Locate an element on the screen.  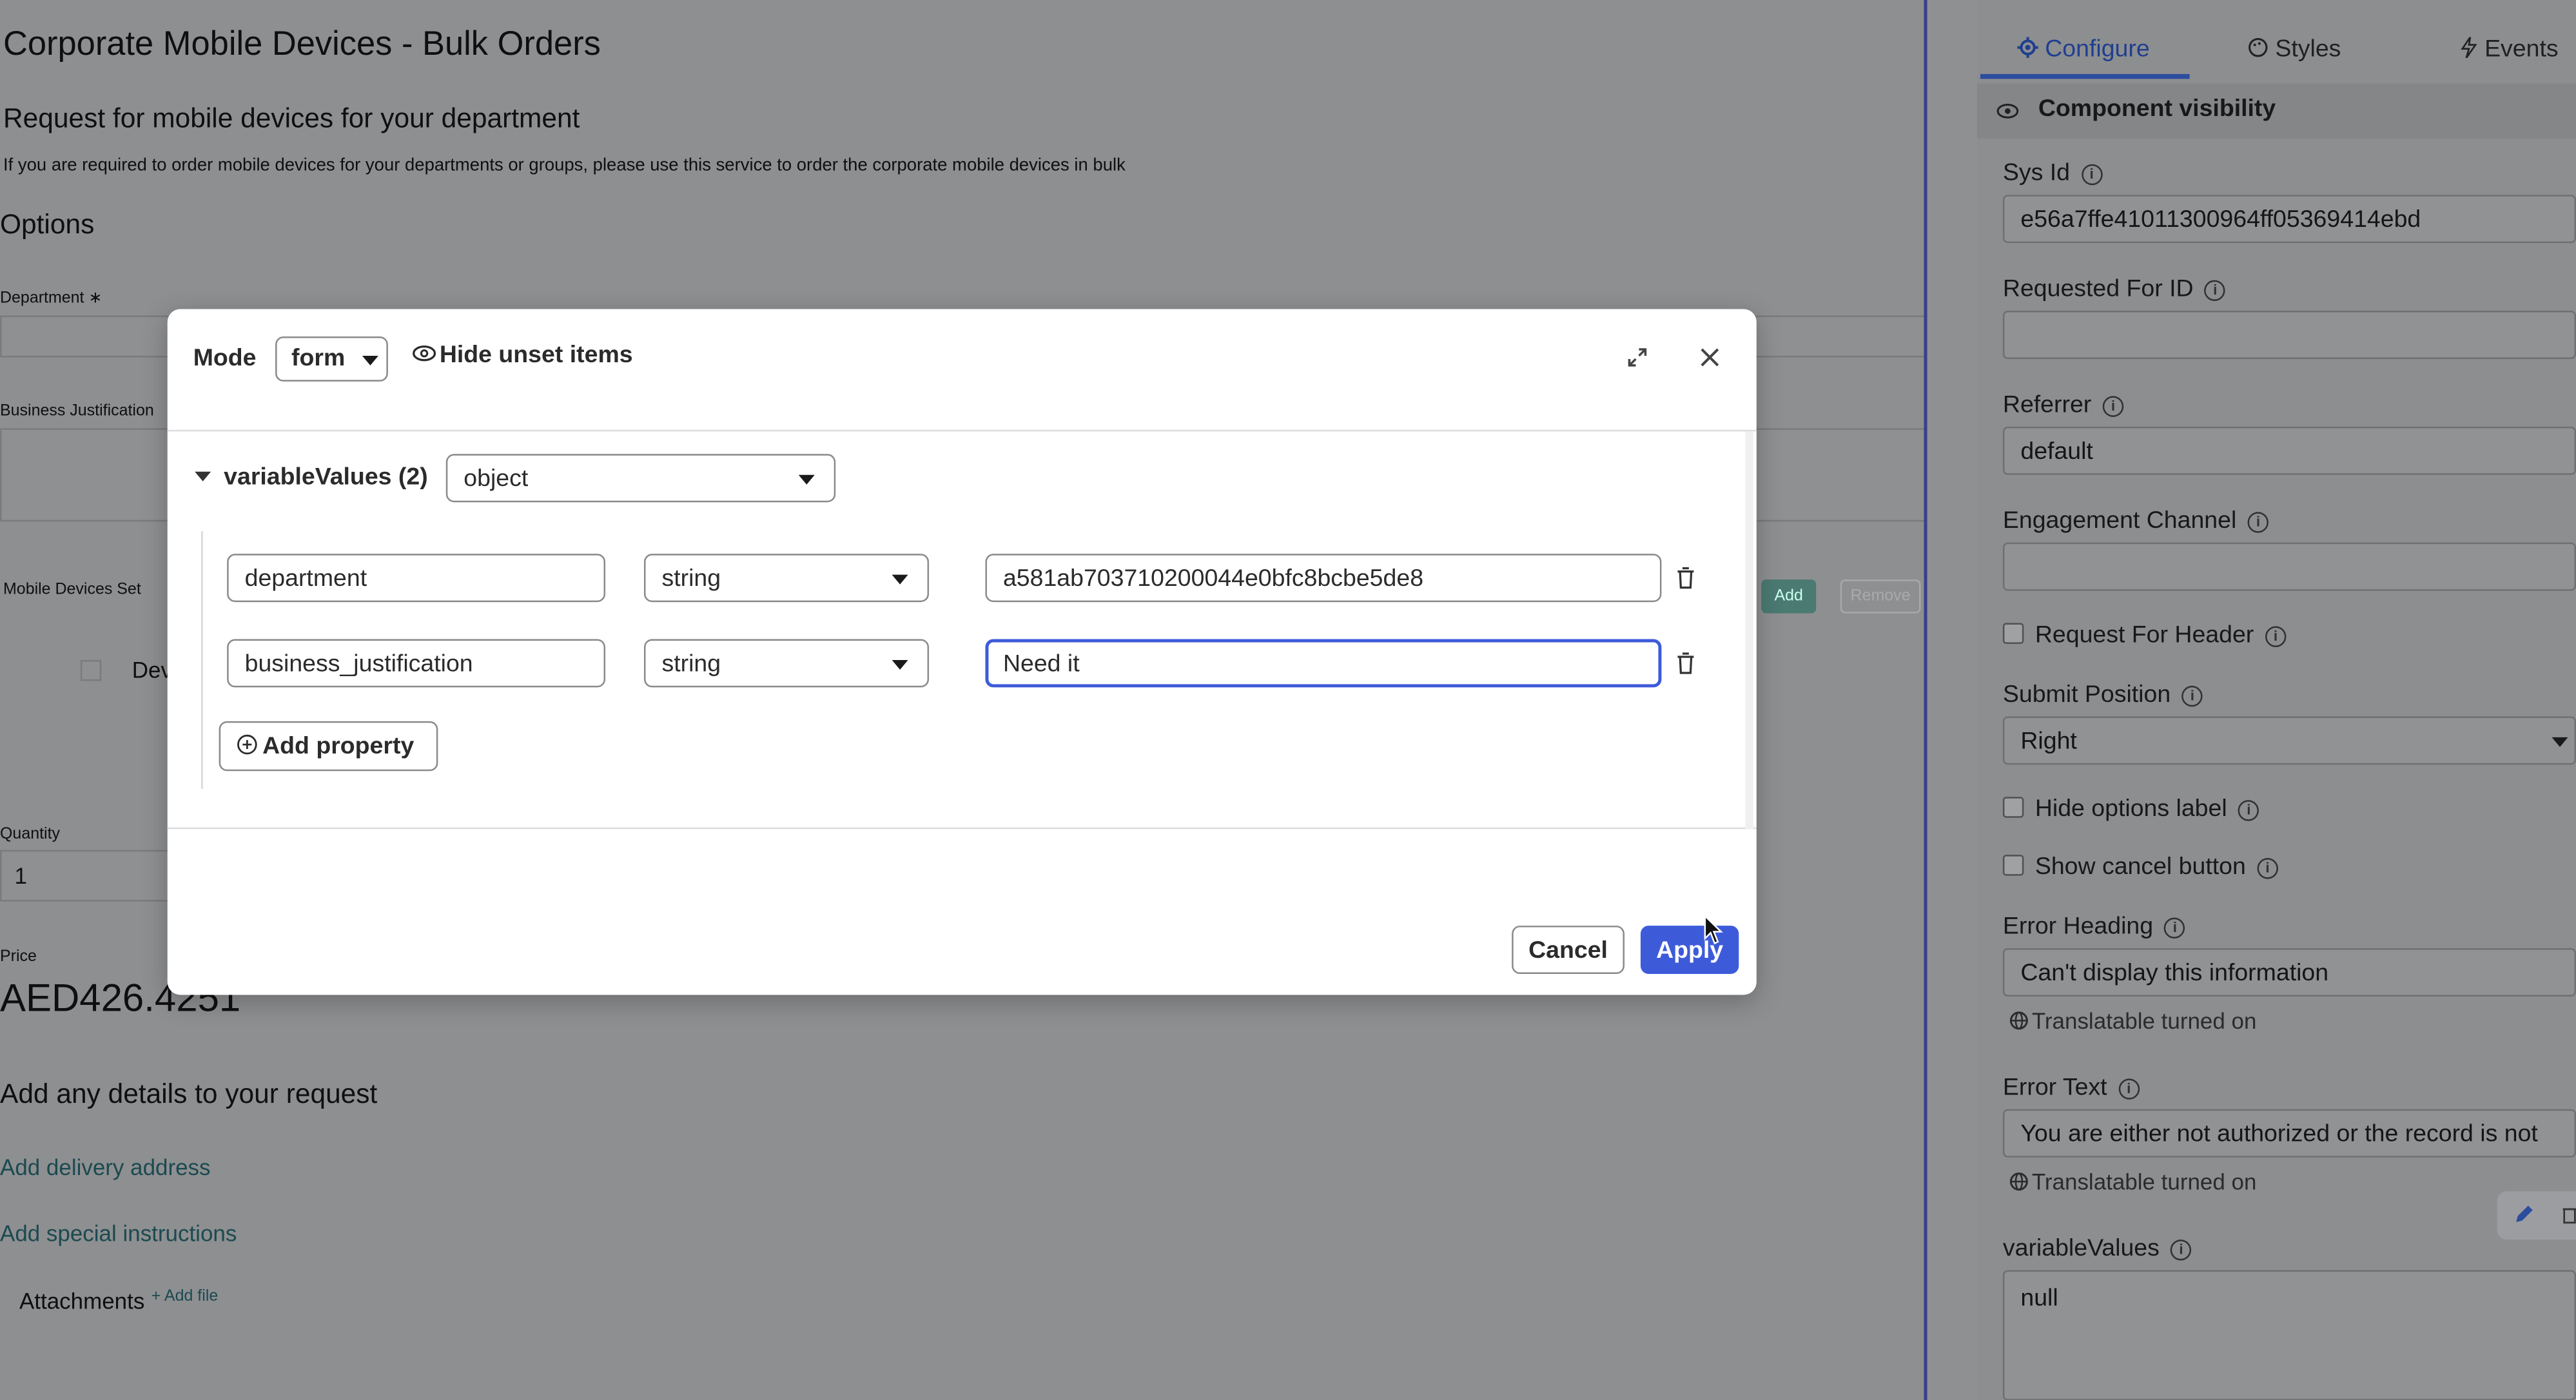
hide-options-label-text: Hide options label i is located at coordinates (2147, 808).